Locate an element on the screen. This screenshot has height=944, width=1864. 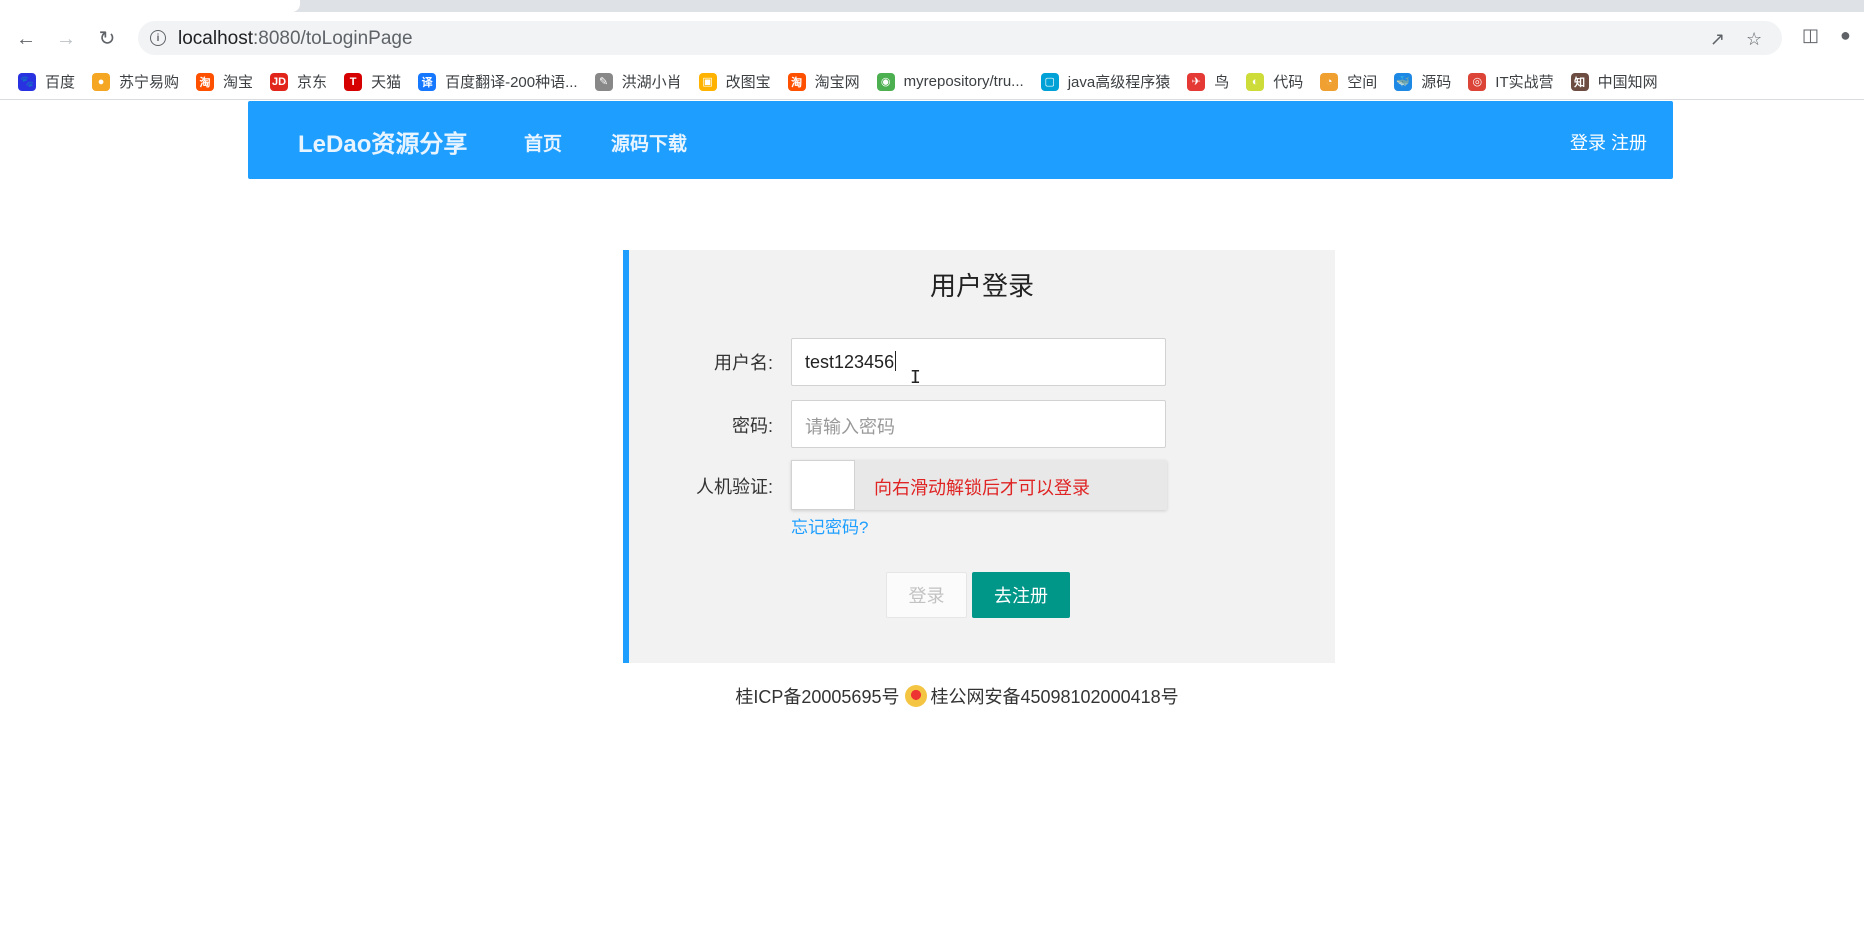
site-brand: LeDao资源分享 is located at coordinates (382, 141).